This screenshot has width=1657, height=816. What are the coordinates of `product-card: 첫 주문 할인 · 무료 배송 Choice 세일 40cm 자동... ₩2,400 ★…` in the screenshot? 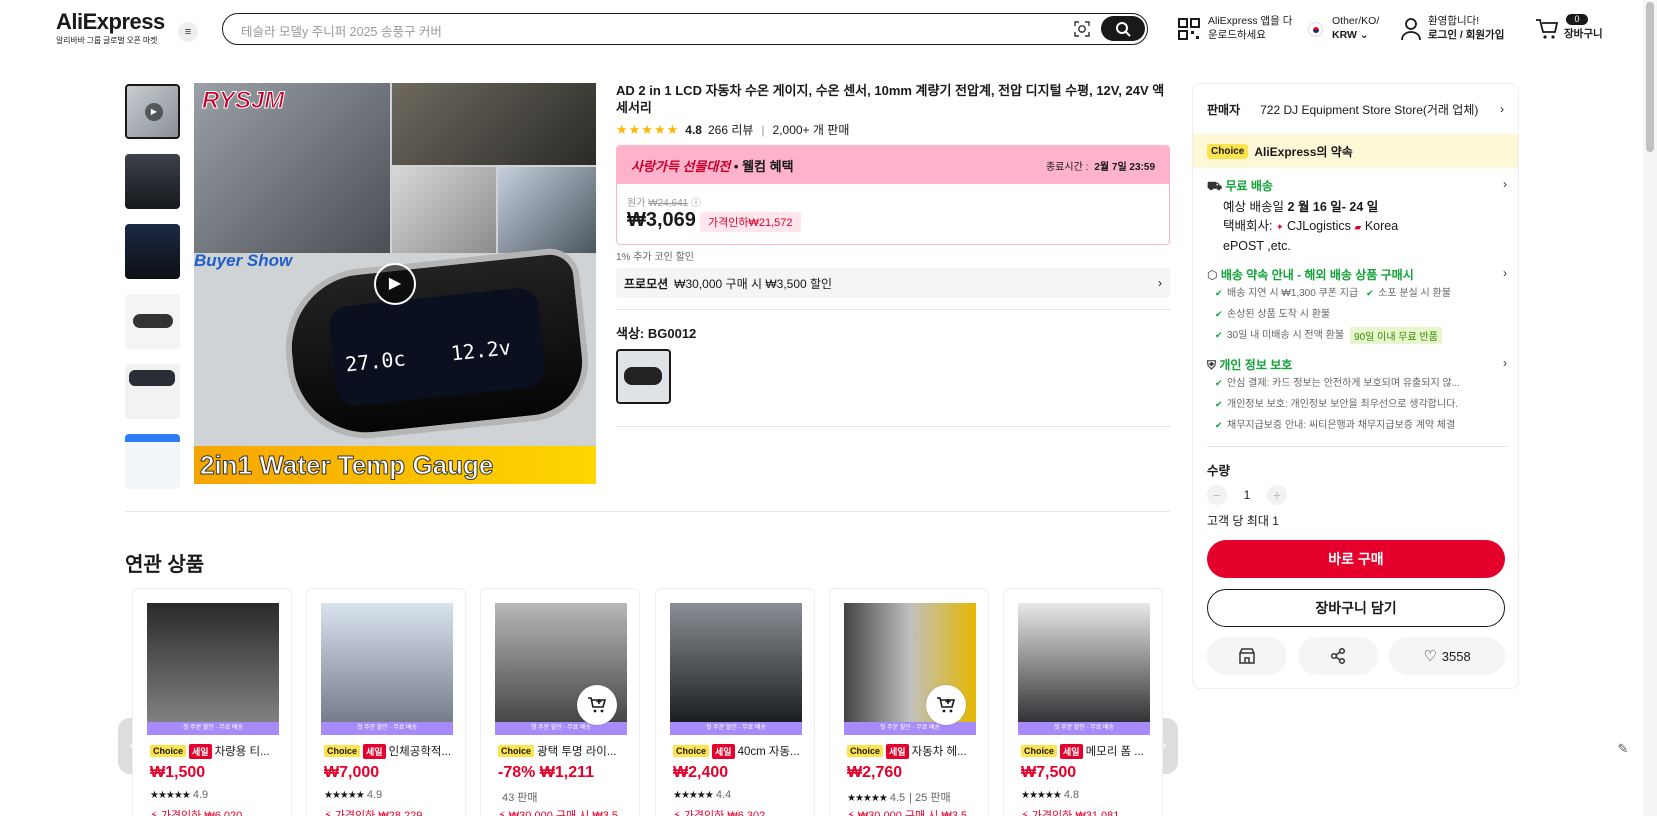 It's located at (735, 702).